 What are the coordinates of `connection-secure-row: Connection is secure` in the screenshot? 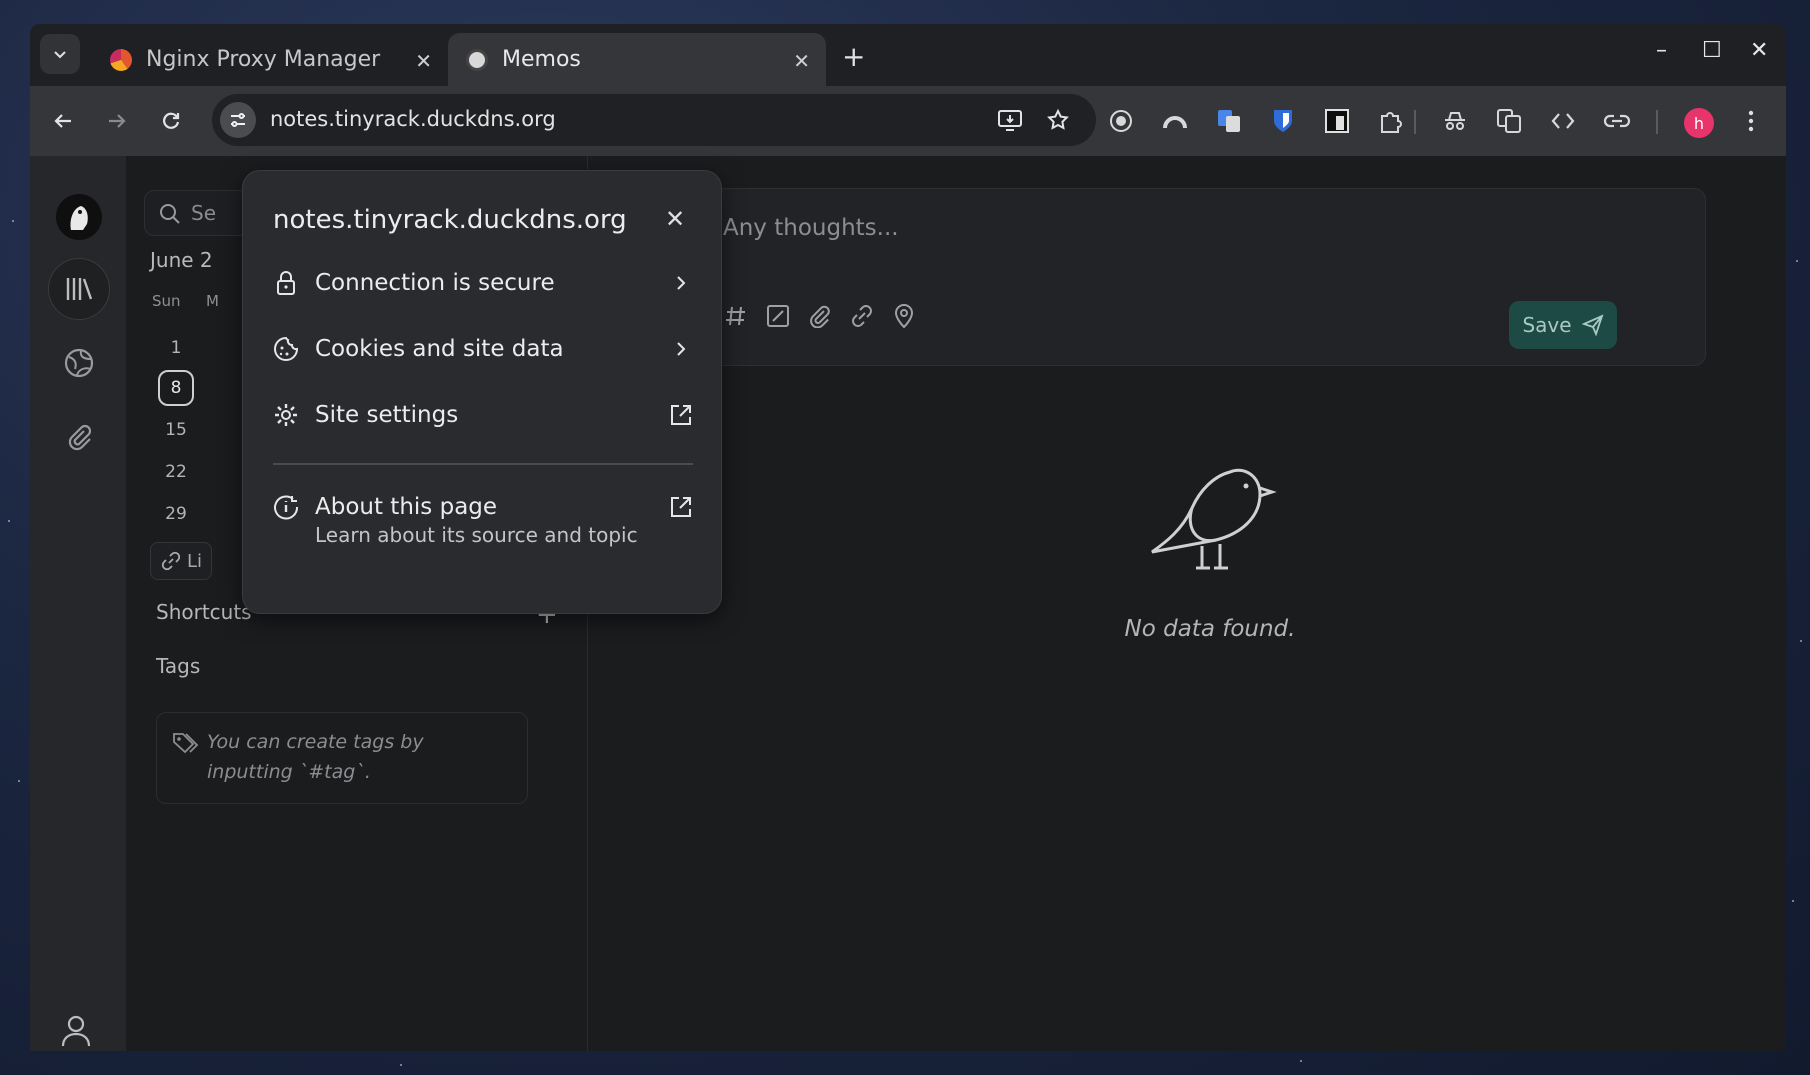 It's located at (483, 283).